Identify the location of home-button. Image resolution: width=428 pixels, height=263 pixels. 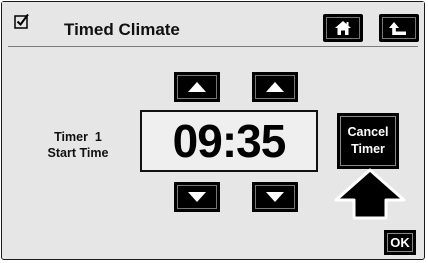
(343, 28).